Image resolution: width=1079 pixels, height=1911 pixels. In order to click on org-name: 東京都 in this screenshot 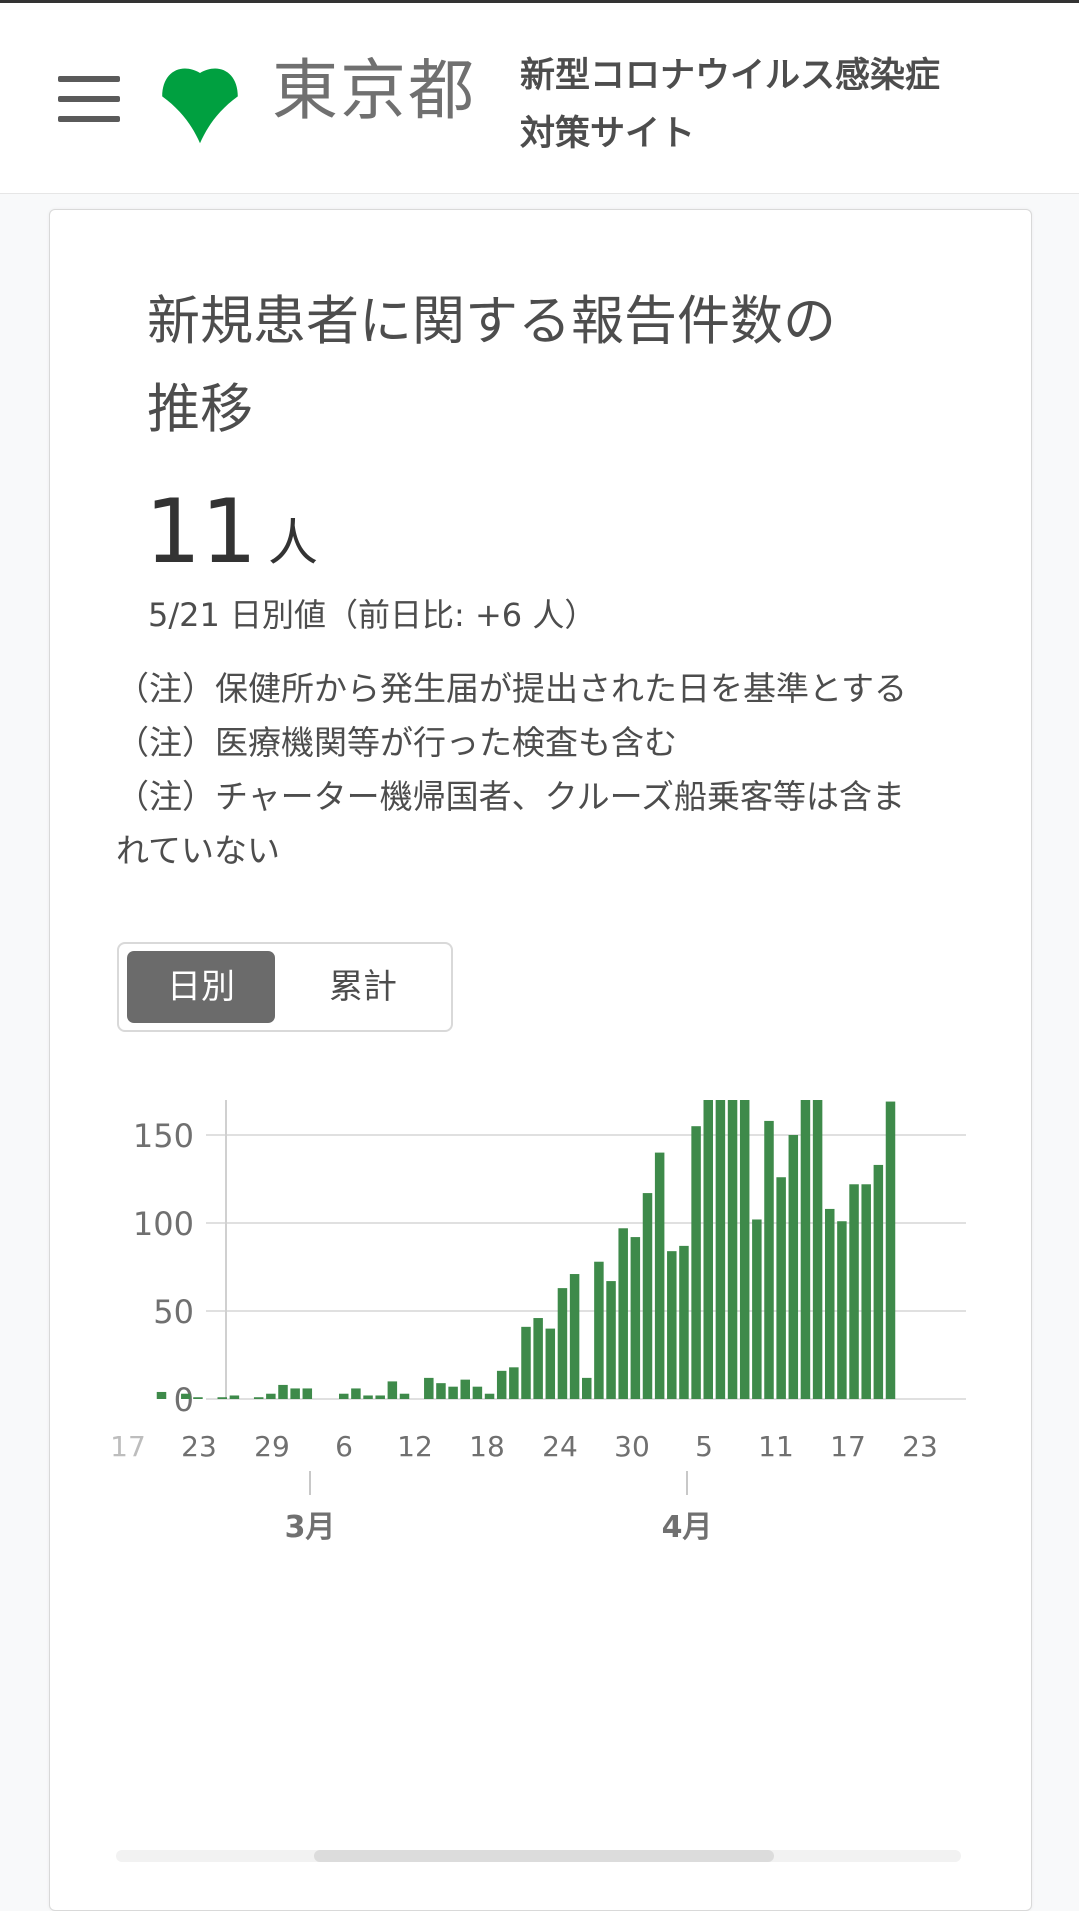, I will do `click(374, 90)`.